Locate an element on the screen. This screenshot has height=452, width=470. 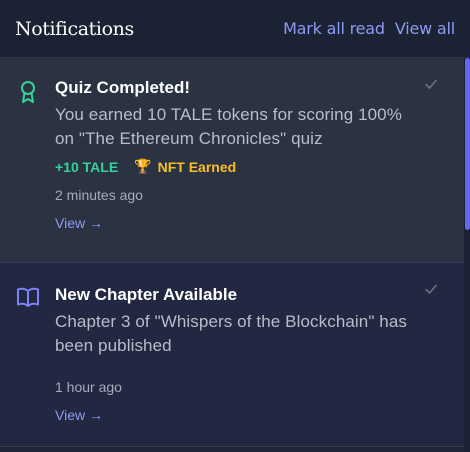
notifications-header: Notifications Mark all read View all is located at coordinates (235, 29).